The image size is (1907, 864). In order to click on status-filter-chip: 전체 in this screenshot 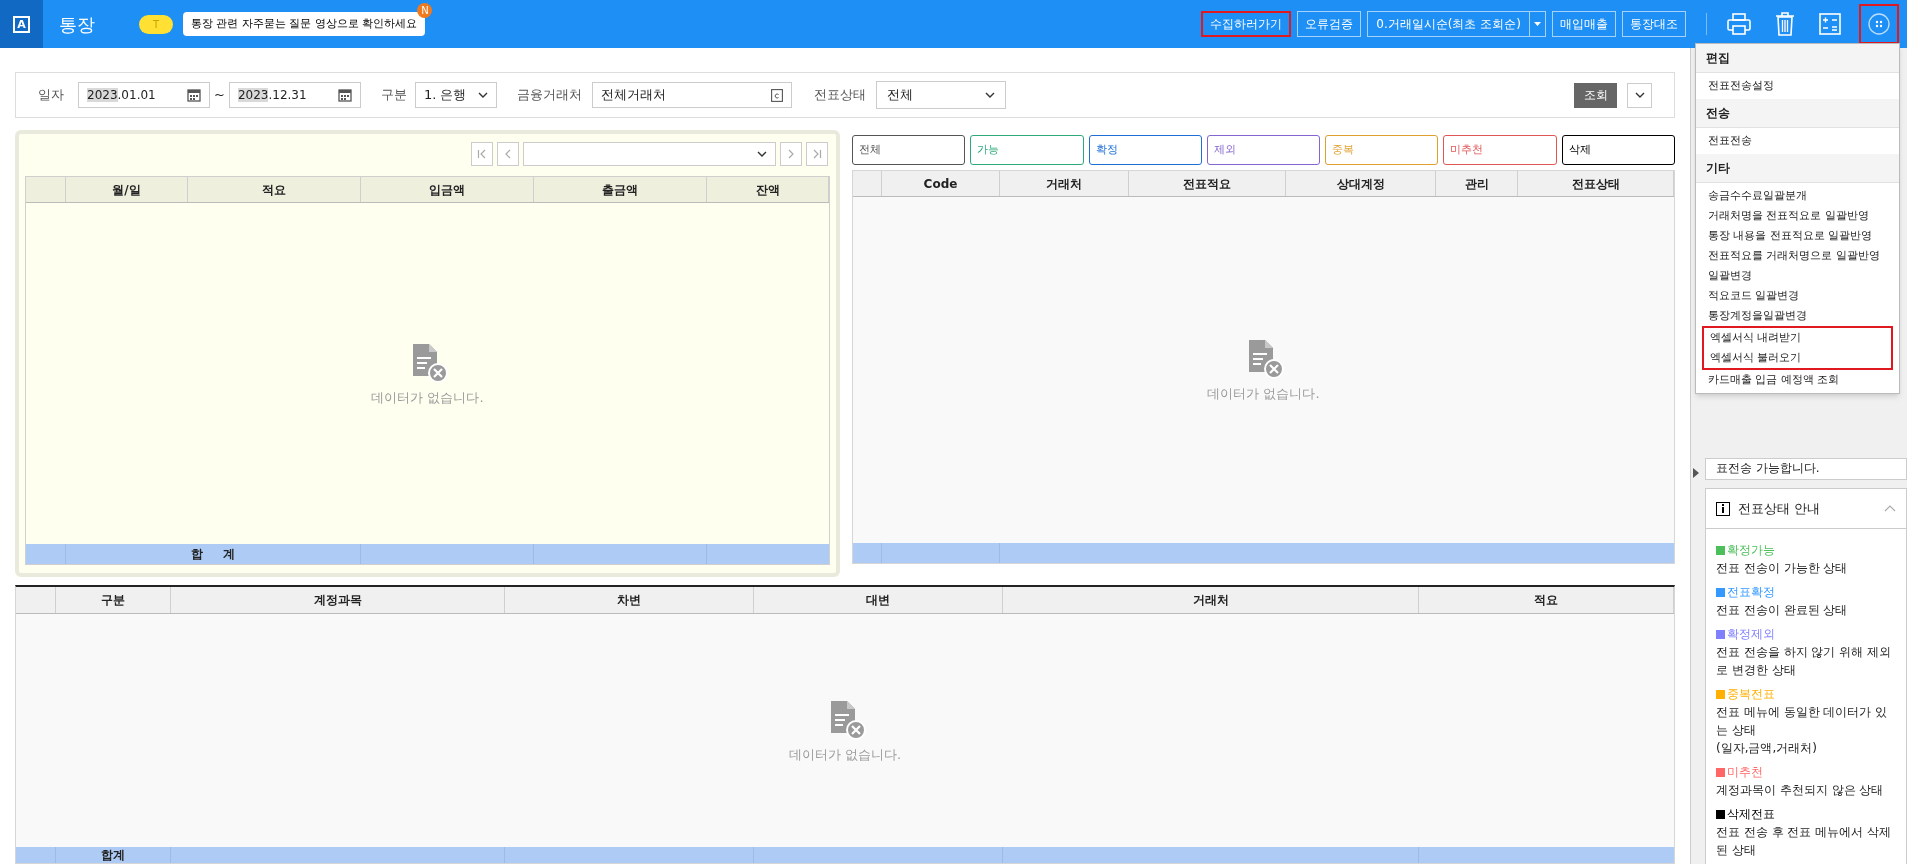, I will do `click(909, 150)`.